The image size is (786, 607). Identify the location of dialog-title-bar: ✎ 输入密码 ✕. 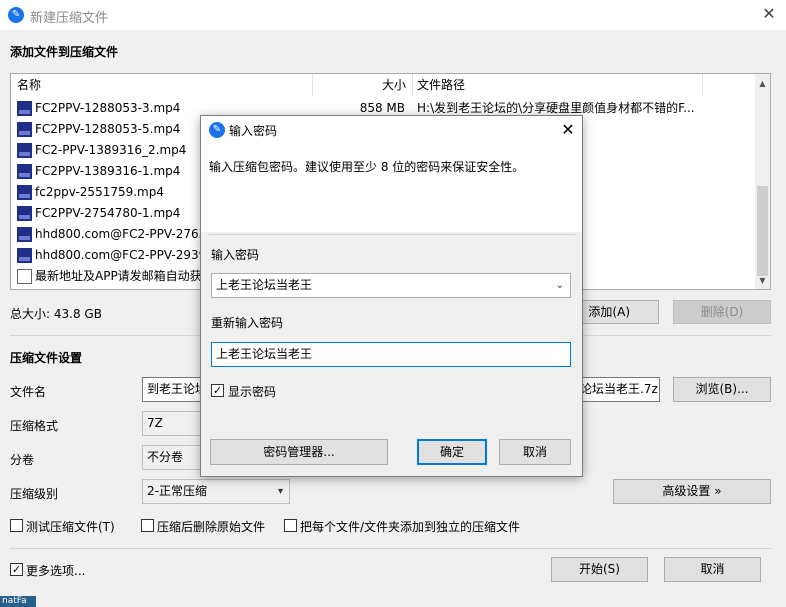
(391, 130).